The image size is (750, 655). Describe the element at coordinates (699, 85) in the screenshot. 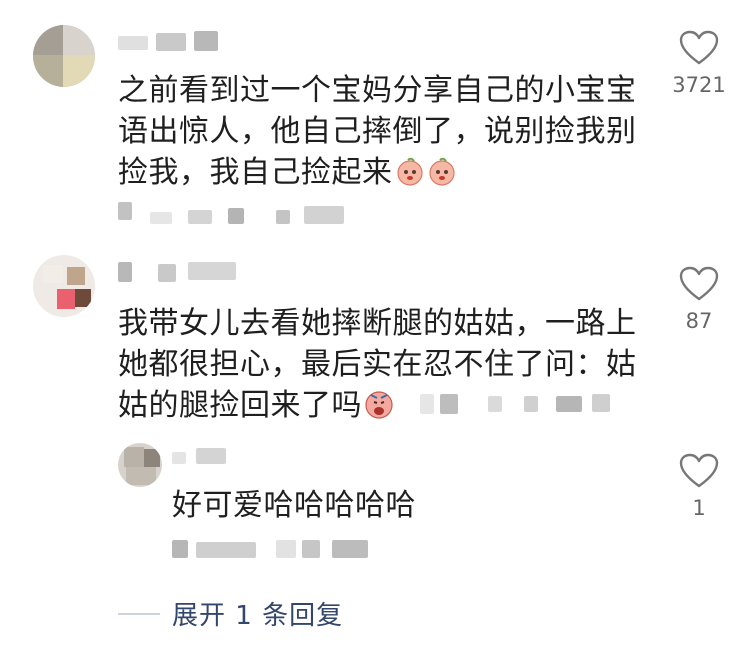

I see `like-count: 3721` at that location.